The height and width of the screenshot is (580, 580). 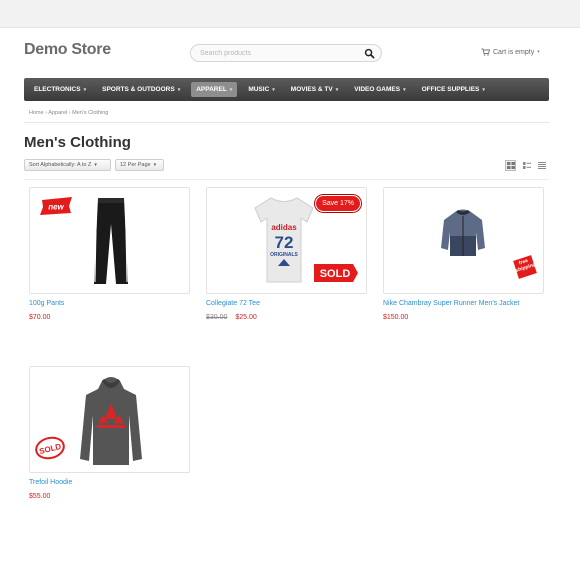 I want to click on nav-item-label: ELECTRONICS, so click(x=57, y=89).